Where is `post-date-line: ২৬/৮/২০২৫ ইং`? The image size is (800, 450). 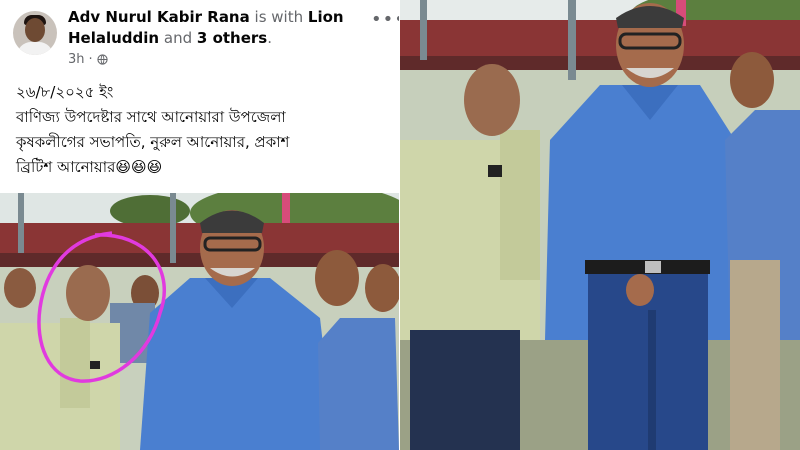
post-date-line: ২৬/৮/২০২৫ ইং is located at coordinates (65, 92).